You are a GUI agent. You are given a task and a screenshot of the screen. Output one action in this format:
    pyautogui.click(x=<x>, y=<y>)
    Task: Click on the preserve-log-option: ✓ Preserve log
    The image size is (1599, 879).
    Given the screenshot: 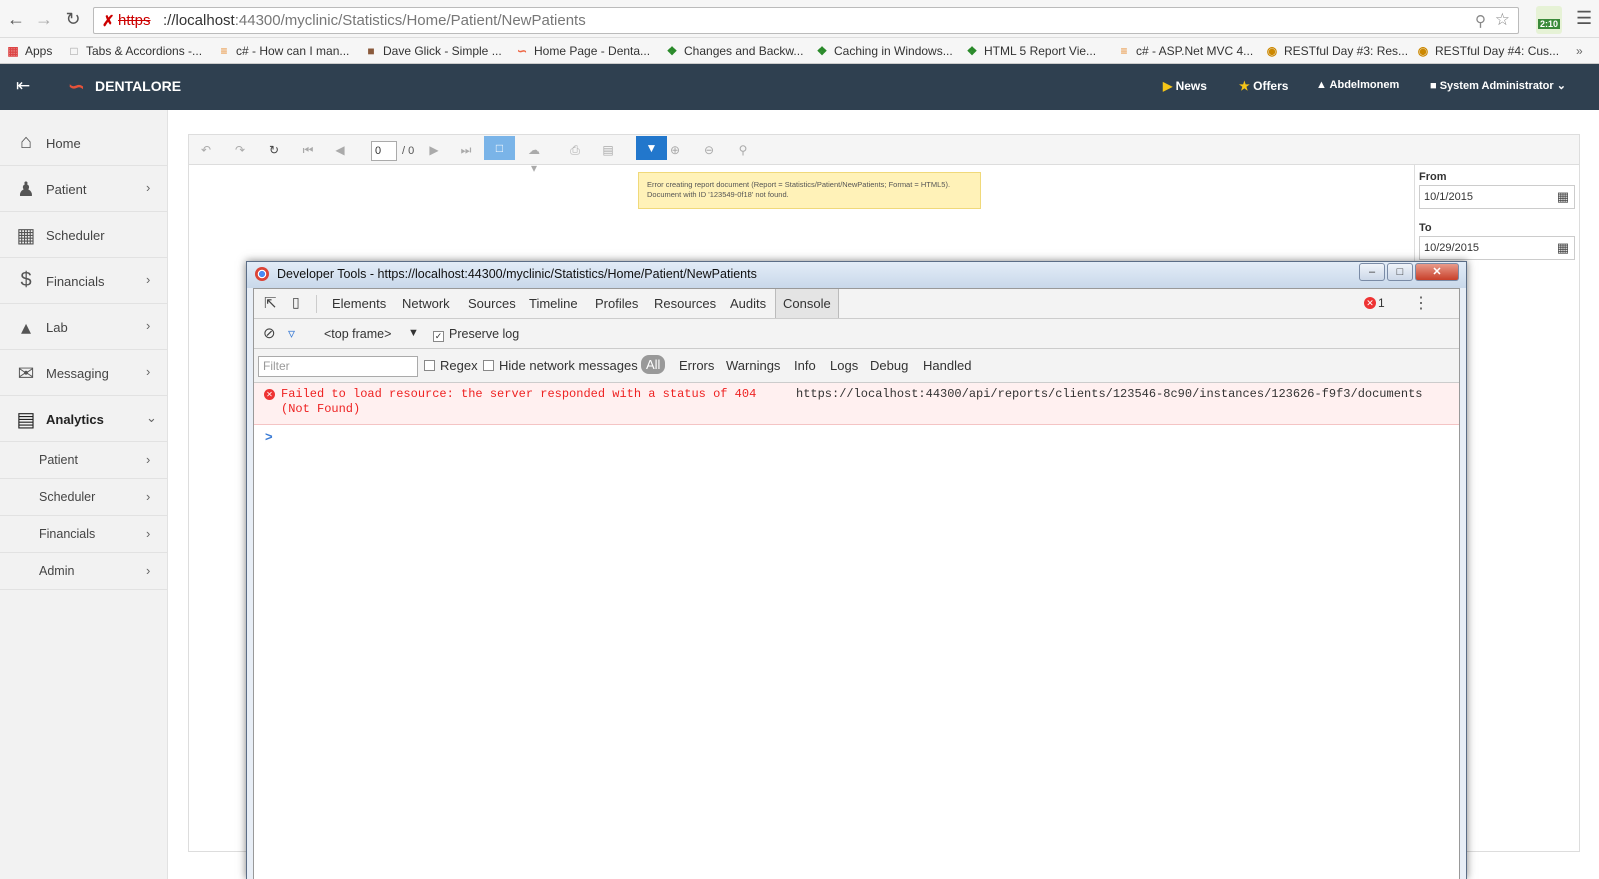 What is the action you would take?
    pyautogui.click(x=476, y=334)
    